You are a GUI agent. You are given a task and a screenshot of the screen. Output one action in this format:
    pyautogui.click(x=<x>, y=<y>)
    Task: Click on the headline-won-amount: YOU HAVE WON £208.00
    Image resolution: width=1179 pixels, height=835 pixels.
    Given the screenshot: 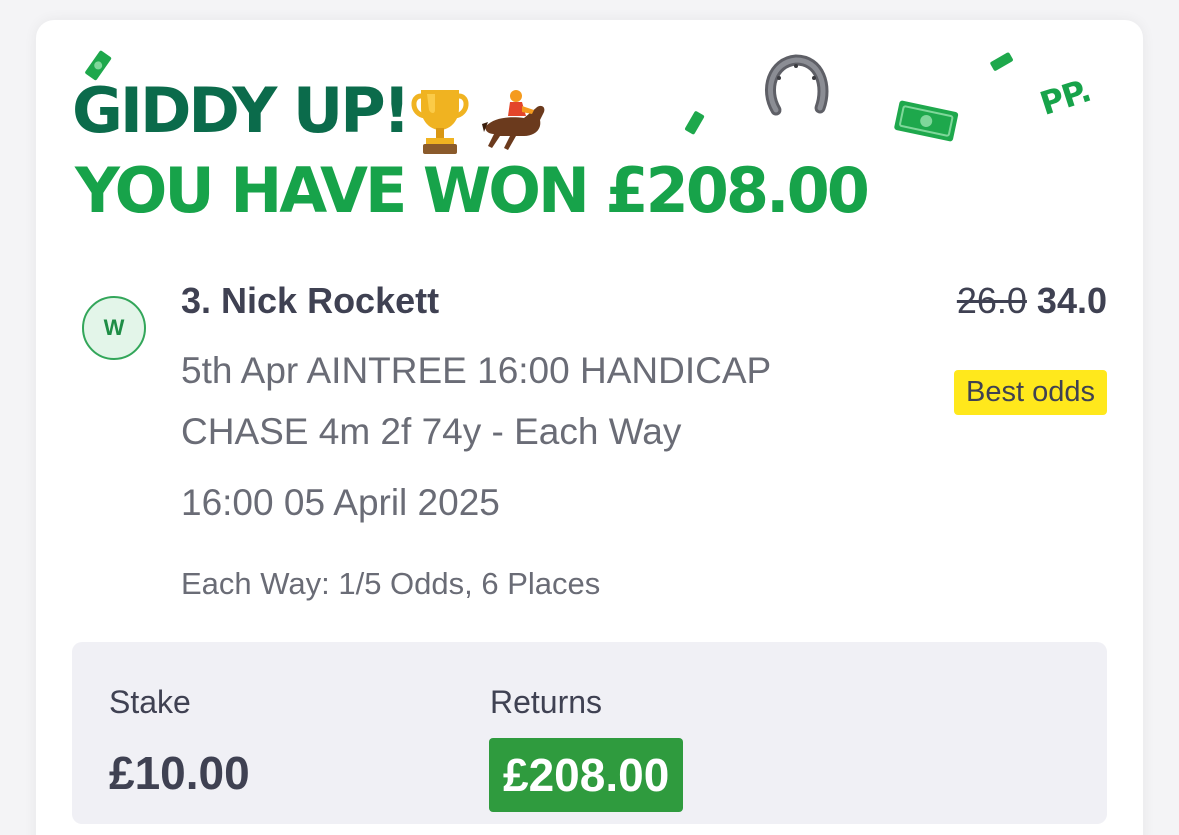 What is the action you would take?
    pyautogui.click(x=472, y=190)
    